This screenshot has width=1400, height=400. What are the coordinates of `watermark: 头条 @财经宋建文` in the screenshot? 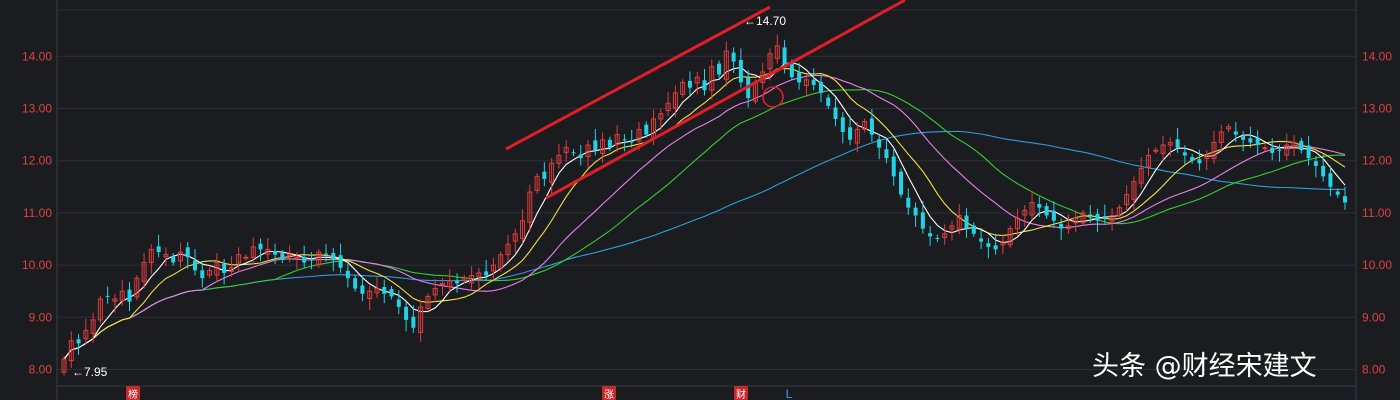 It's located at (1204, 366).